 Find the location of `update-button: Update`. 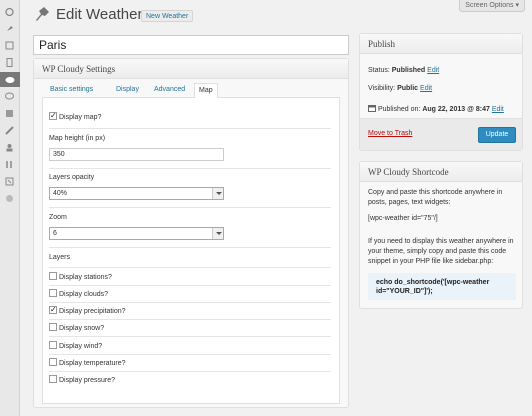

update-button: Update is located at coordinates (497, 135).